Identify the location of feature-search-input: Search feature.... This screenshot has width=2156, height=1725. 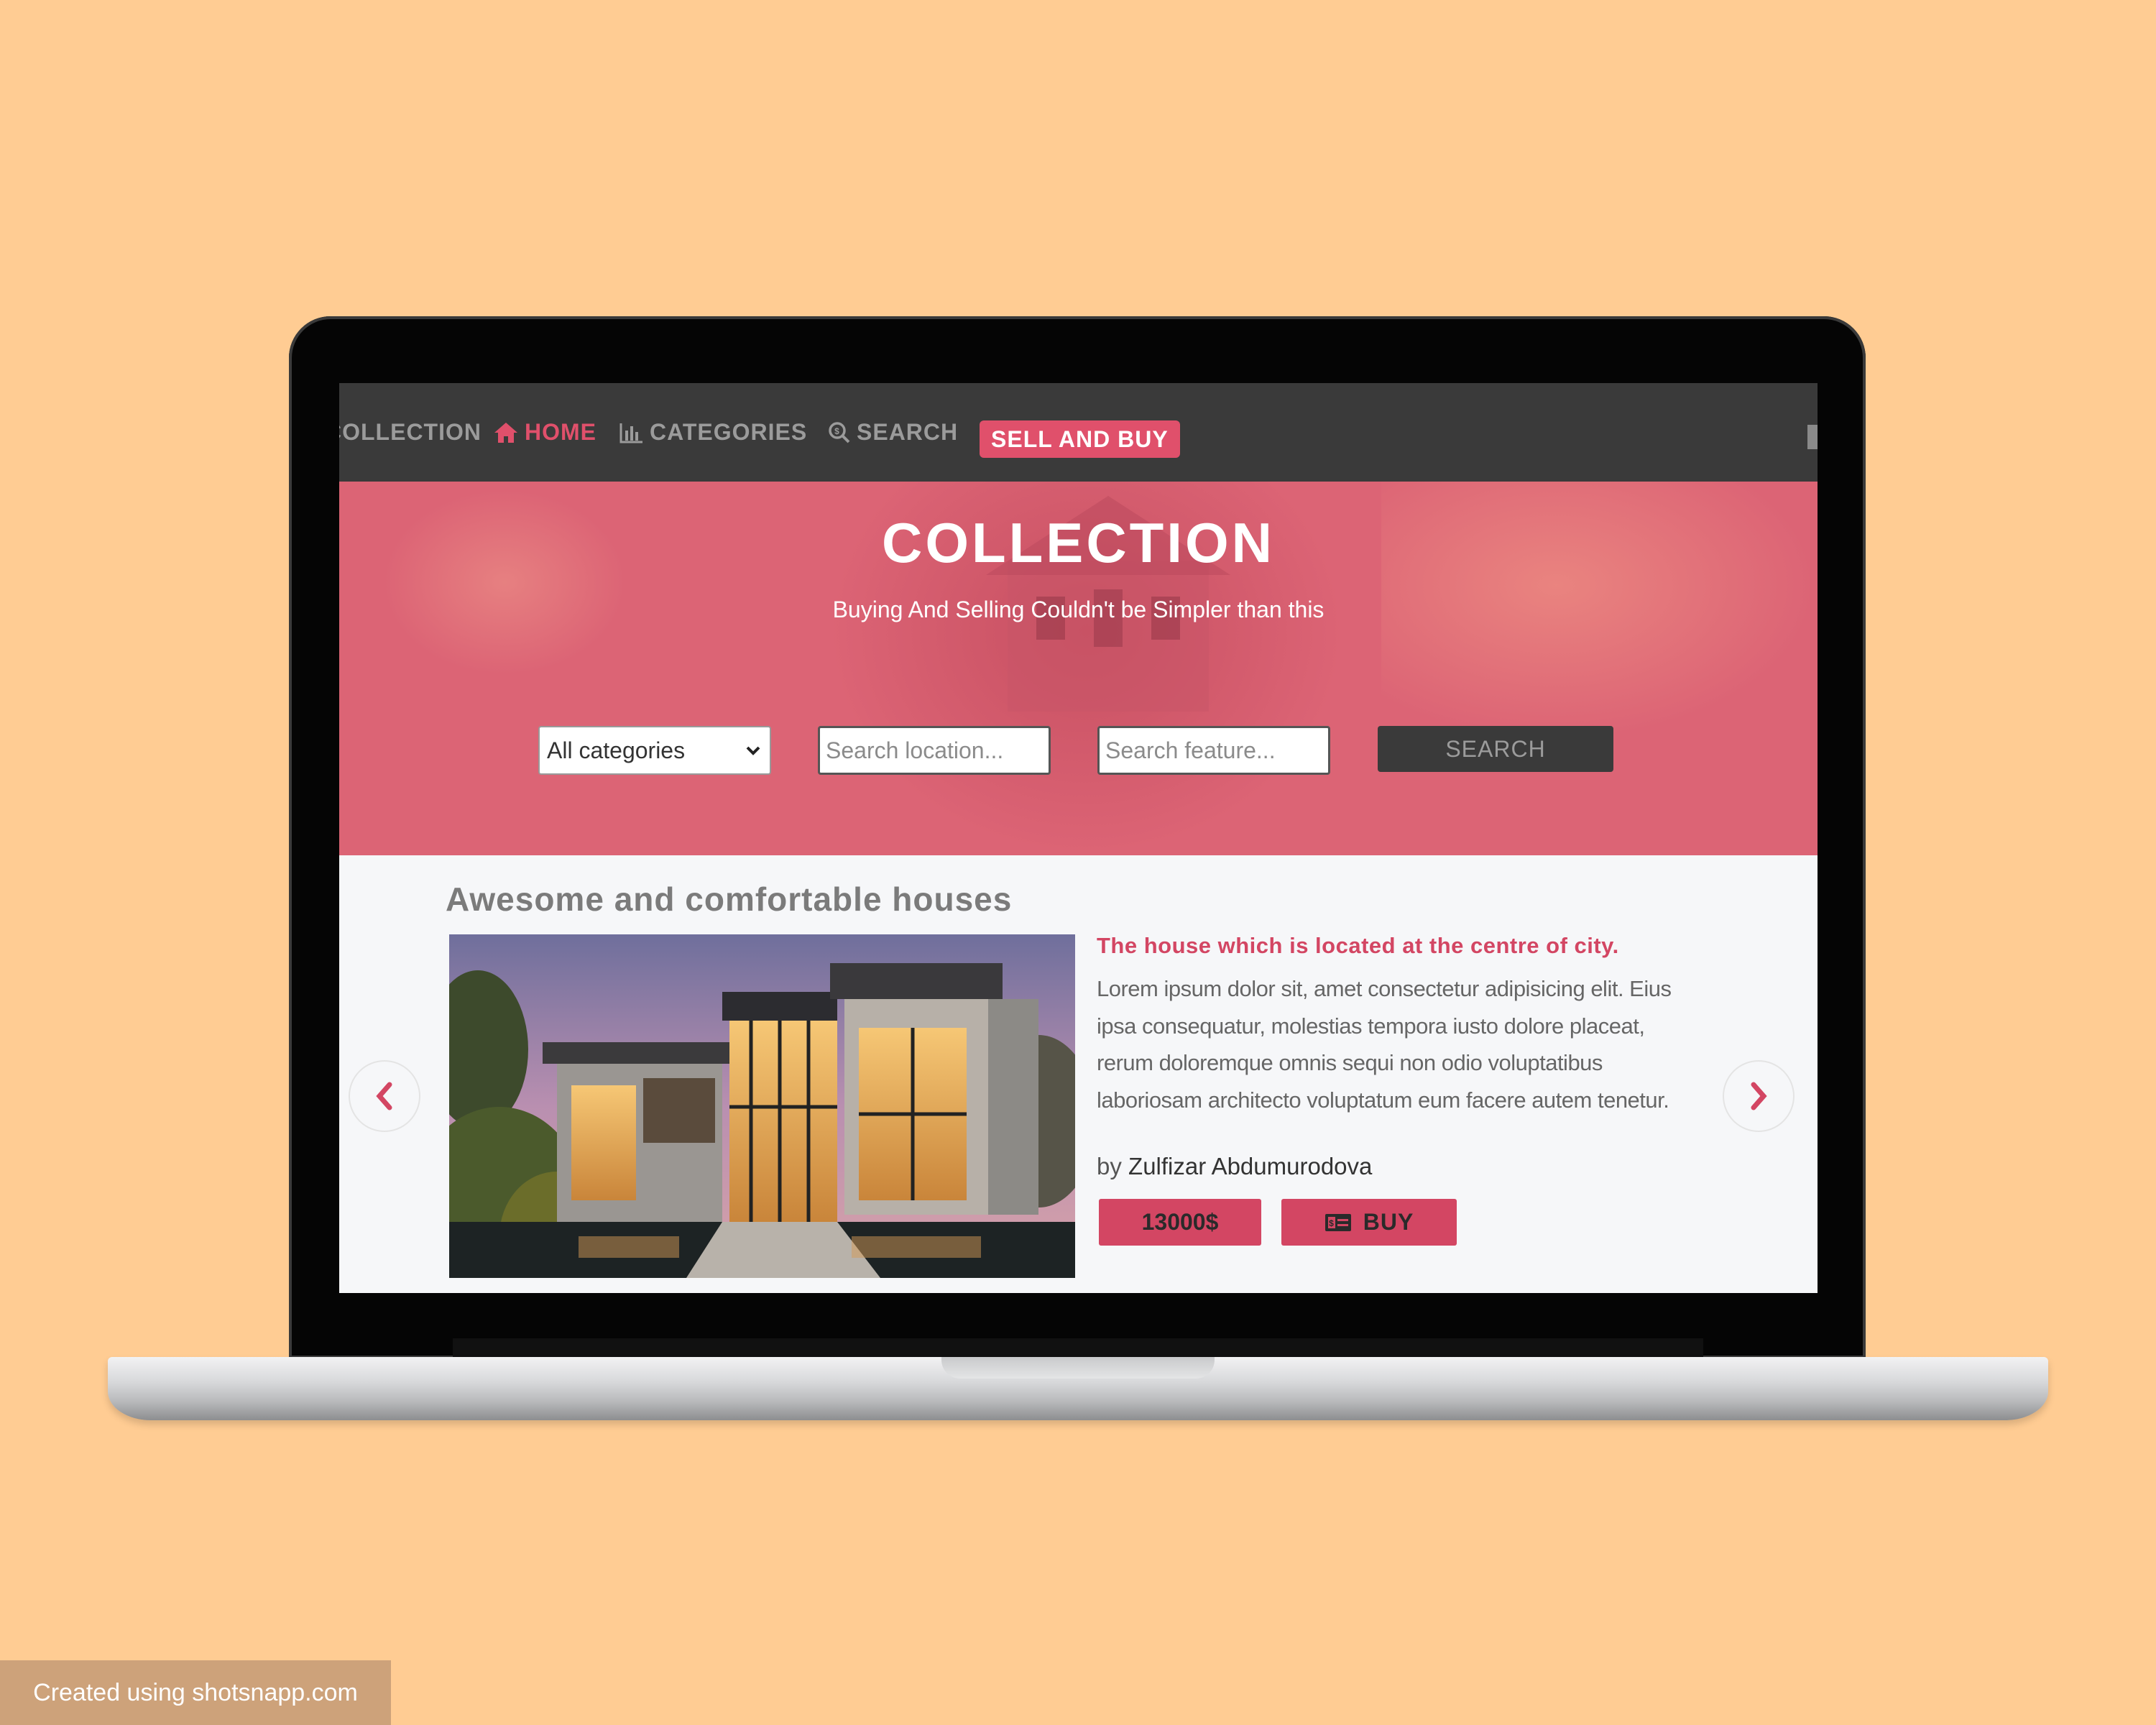
(1213, 750).